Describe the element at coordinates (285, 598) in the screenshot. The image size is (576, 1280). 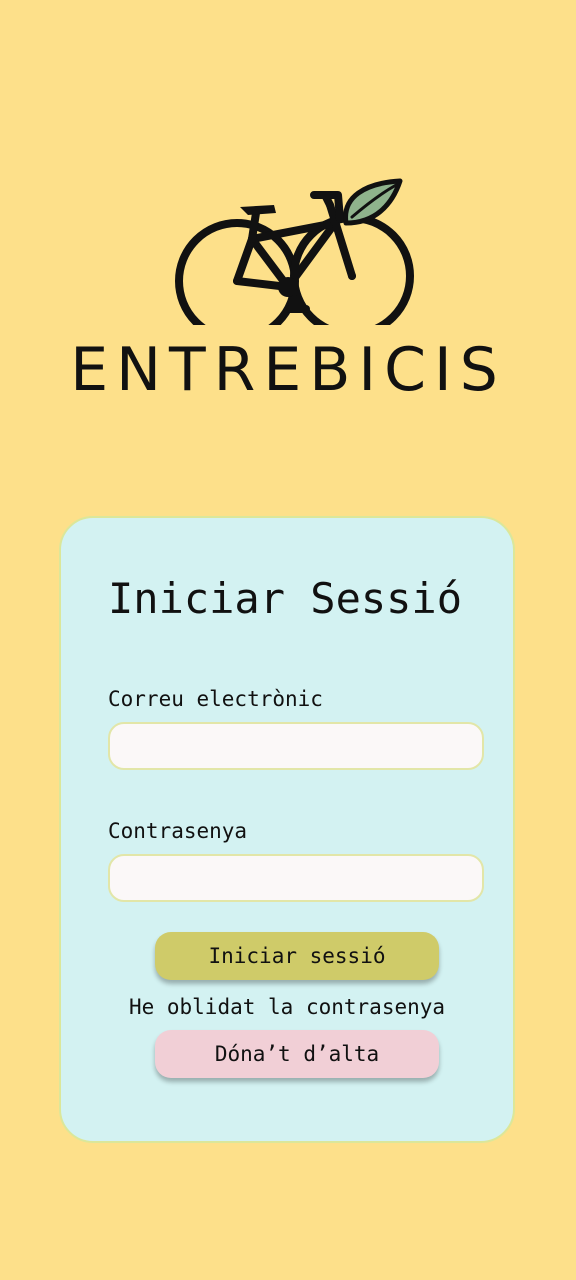
I see `login-title: Iniciar Sessió` at that location.